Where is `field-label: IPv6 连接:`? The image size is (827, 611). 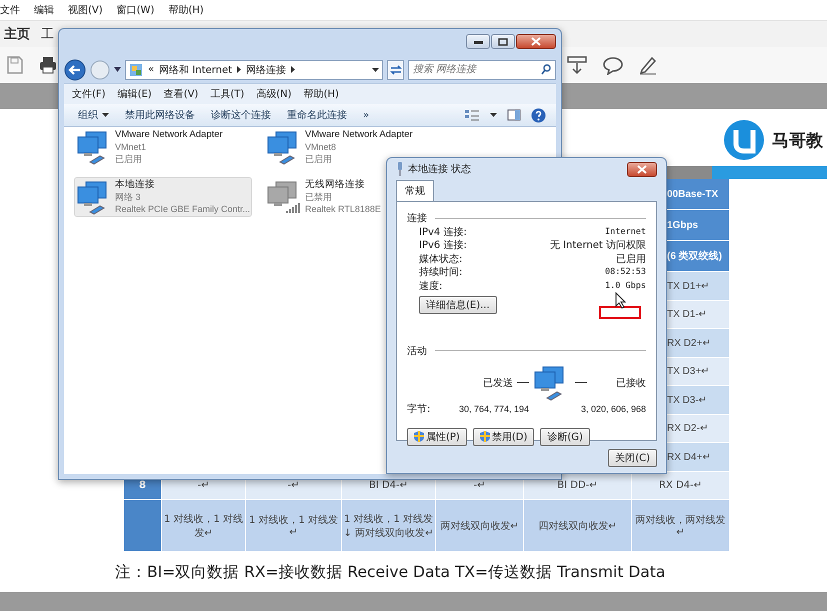 field-label: IPv6 连接: is located at coordinates (443, 245).